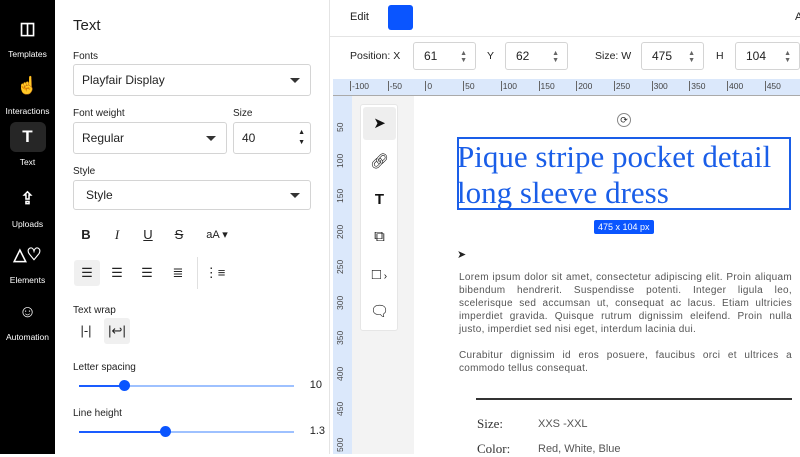 The image size is (800, 457). I want to click on nav-label: Templates, so click(27, 54).